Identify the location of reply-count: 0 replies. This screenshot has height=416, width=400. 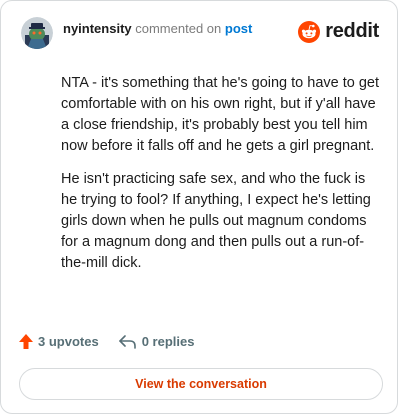
(168, 341).